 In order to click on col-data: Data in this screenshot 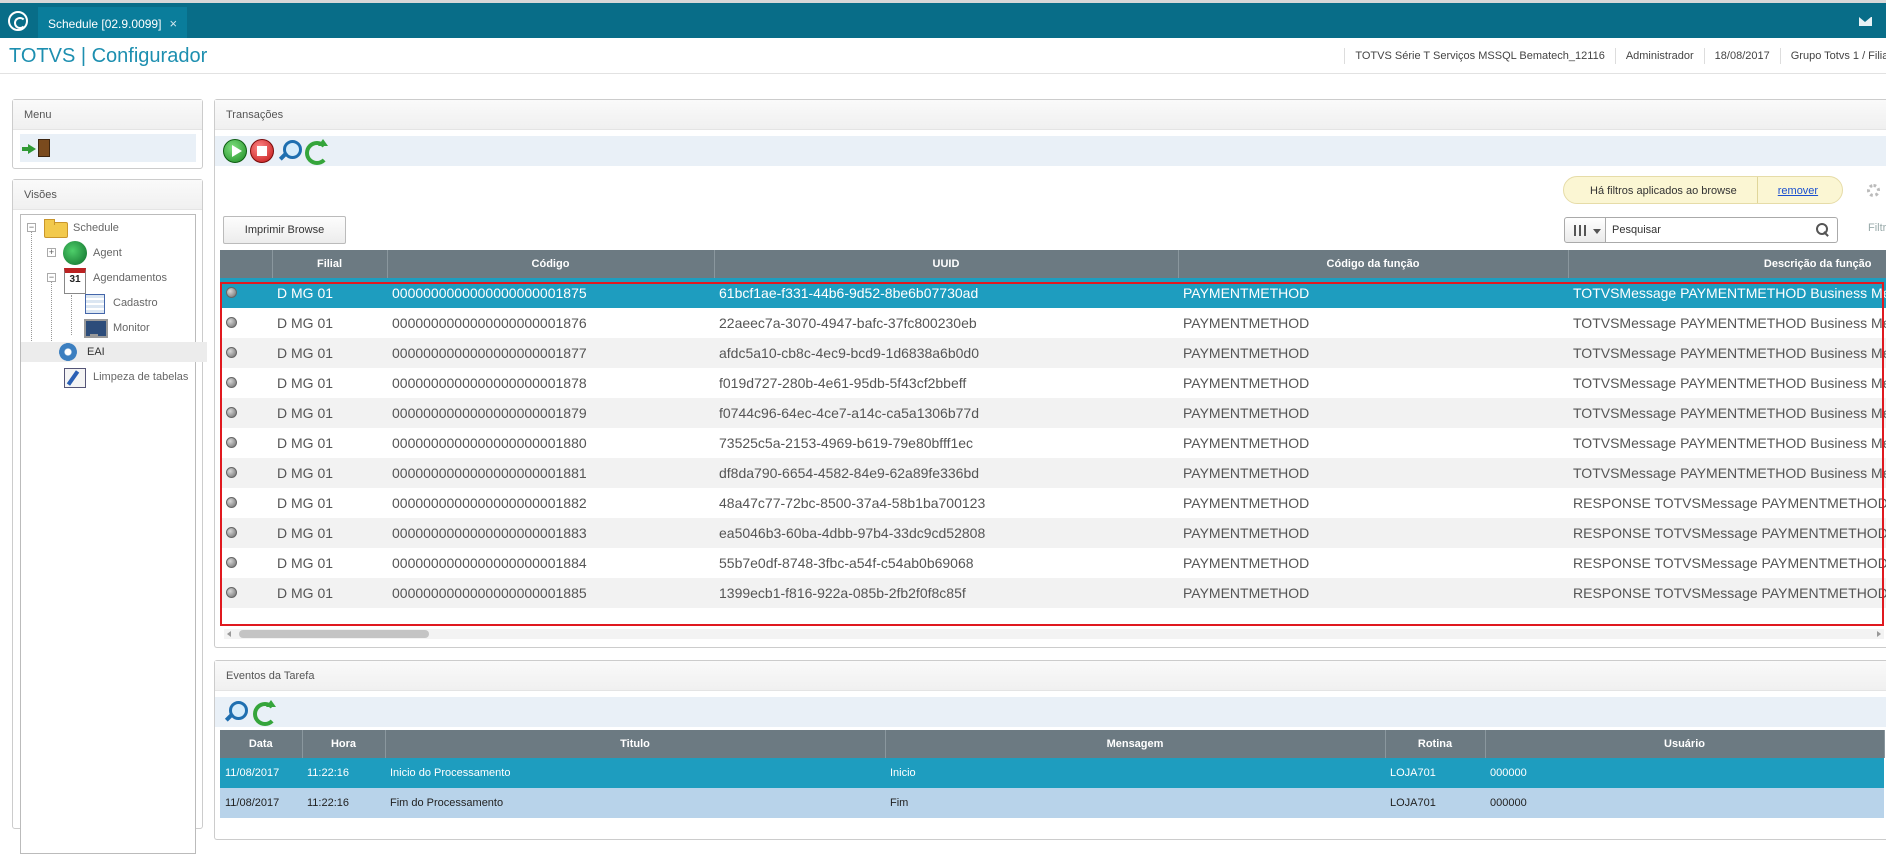, I will do `click(261, 744)`.